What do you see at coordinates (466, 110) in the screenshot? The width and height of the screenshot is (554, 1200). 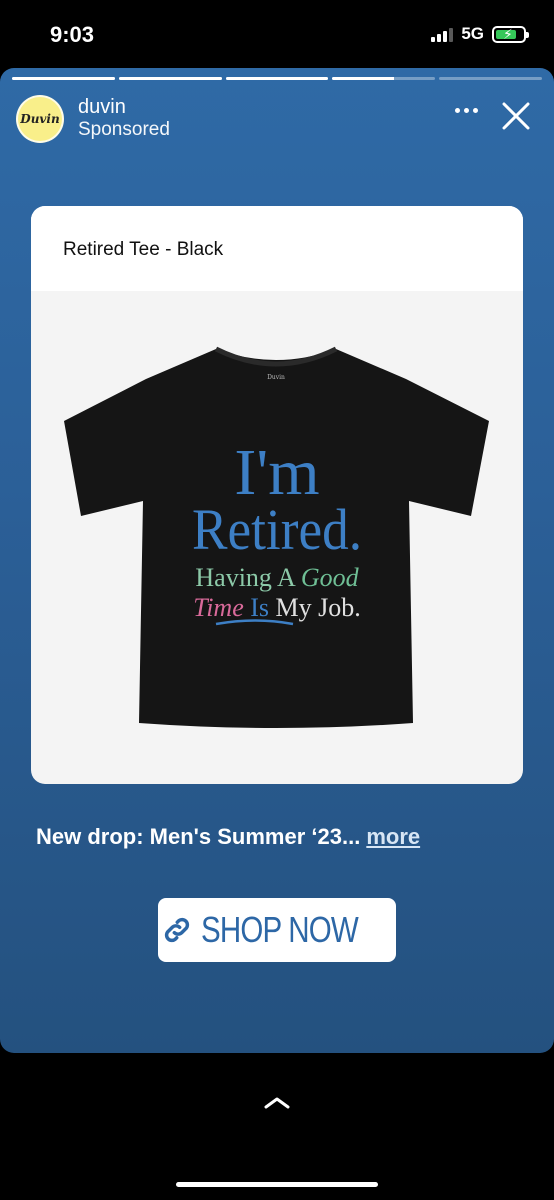 I see `more-icon` at bounding box center [466, 110].